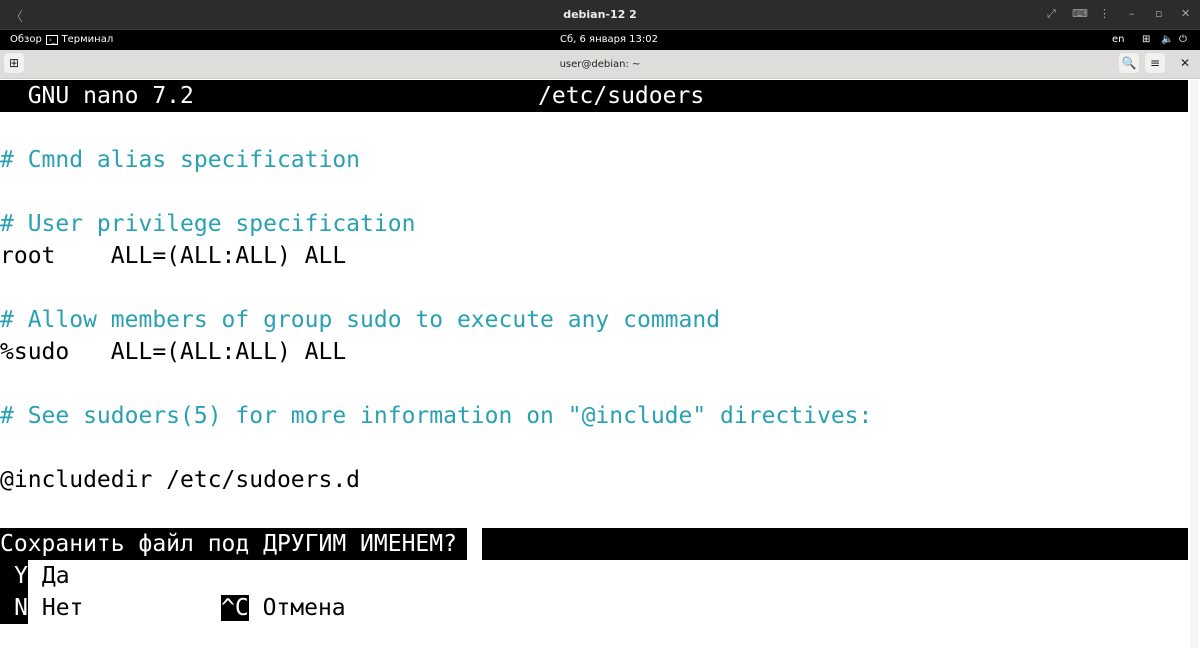  I want to click on close-icon: ✕, so click(1185, 13).